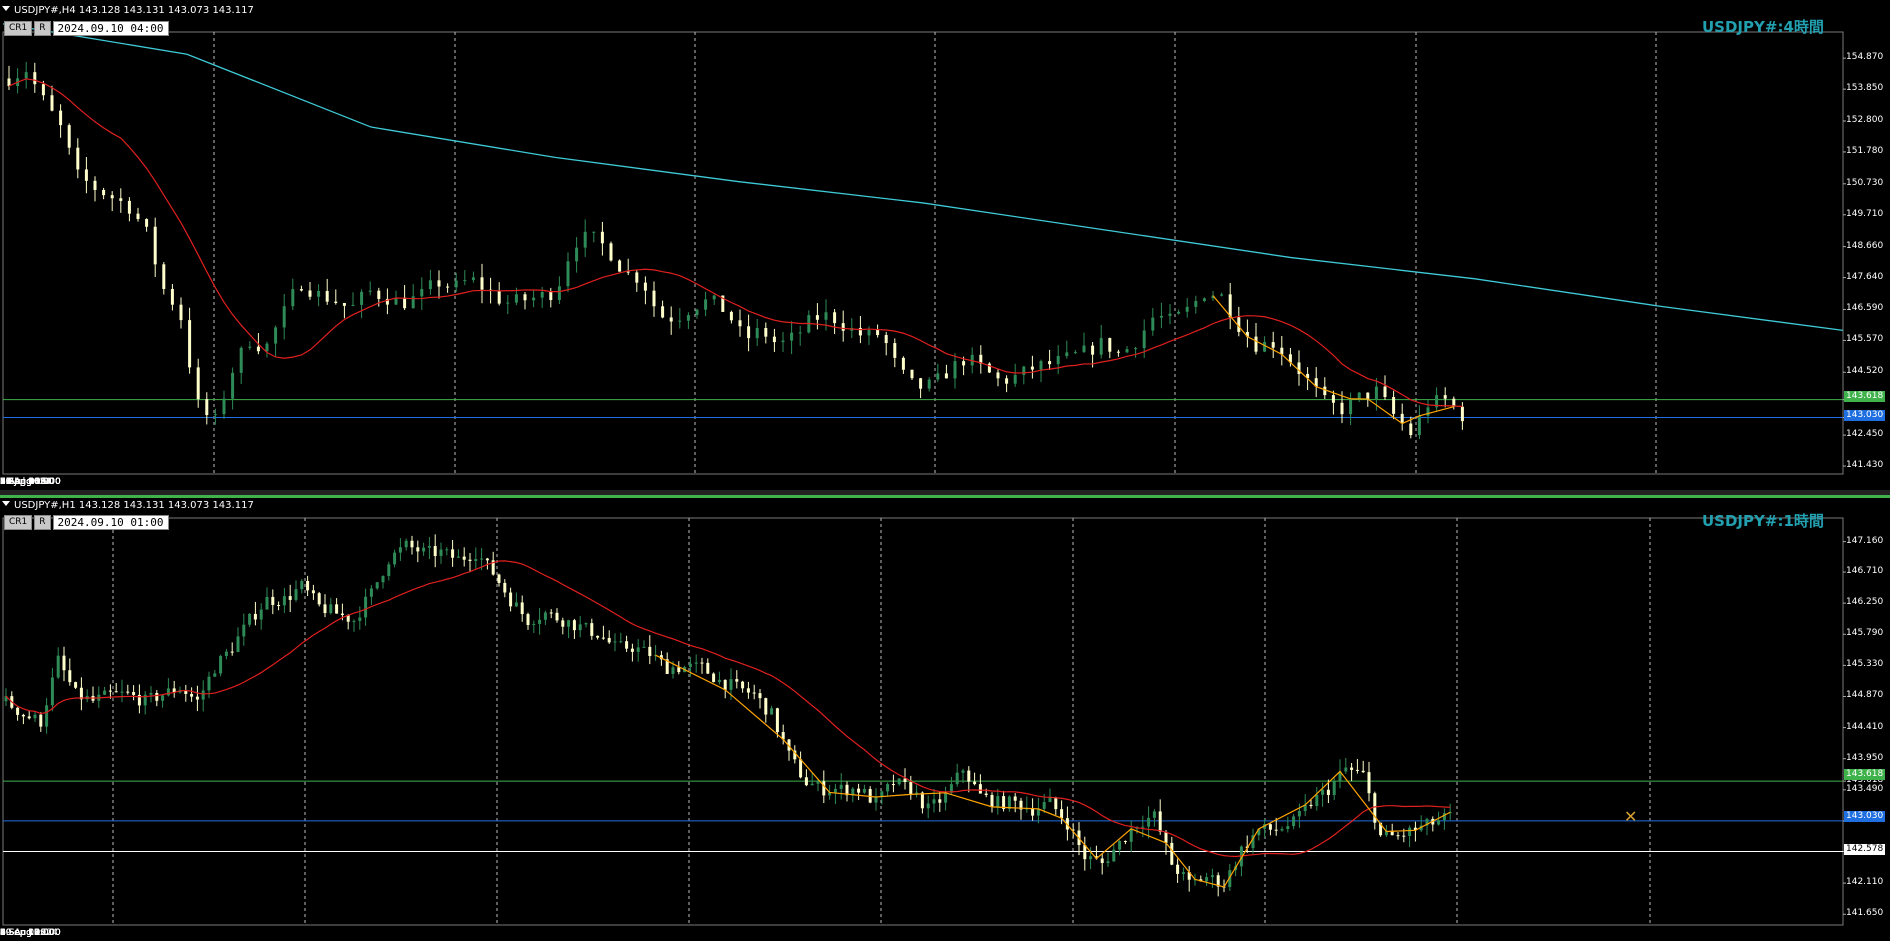 The width and height of the screenshot is (1890, 941). What do you see at coordinates (1865, 182) in the screenshot?
I see `price-tick-label: 150.730` at bounding box center [1865, 182].